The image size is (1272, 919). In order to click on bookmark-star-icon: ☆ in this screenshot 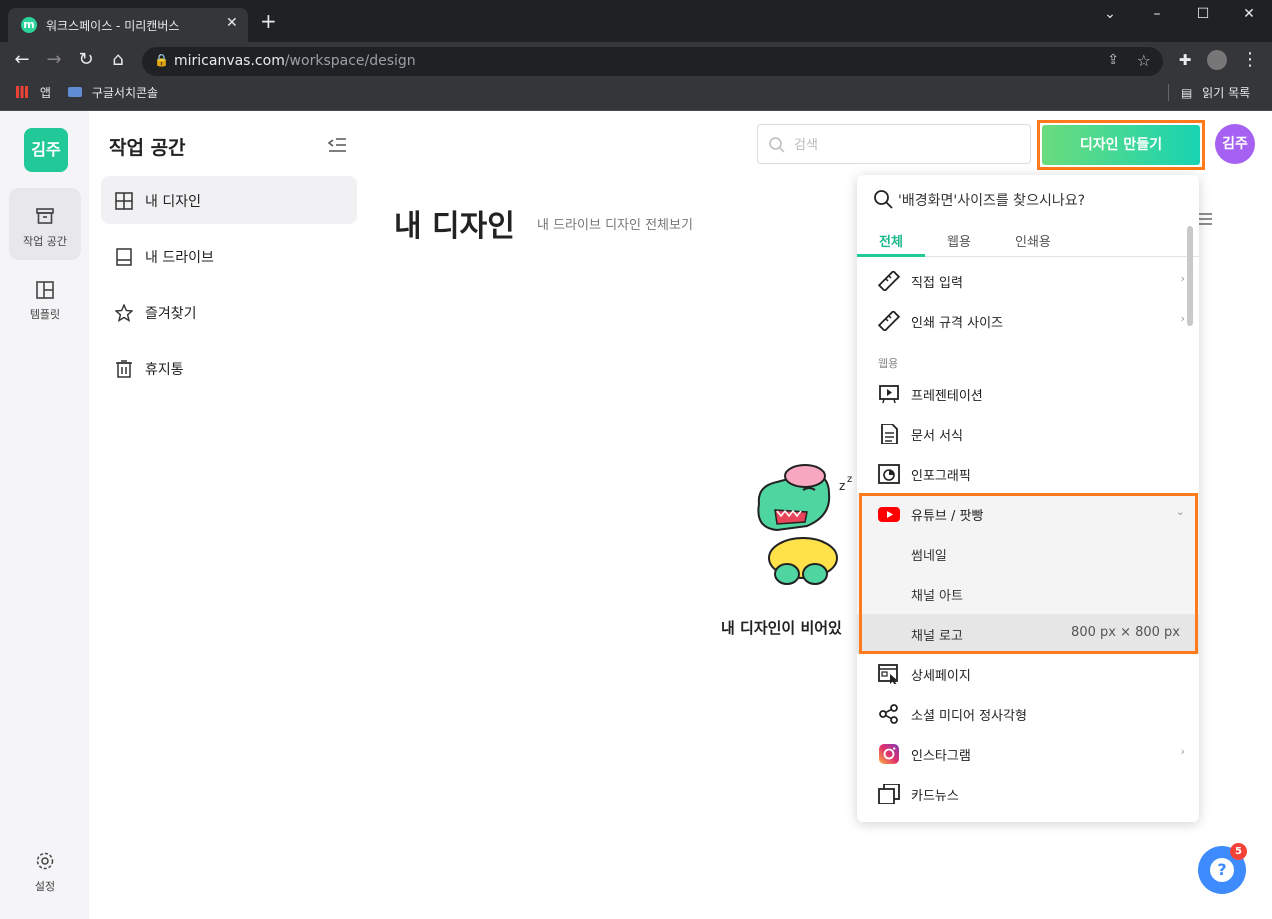, I will do `click(1144, 60)`.